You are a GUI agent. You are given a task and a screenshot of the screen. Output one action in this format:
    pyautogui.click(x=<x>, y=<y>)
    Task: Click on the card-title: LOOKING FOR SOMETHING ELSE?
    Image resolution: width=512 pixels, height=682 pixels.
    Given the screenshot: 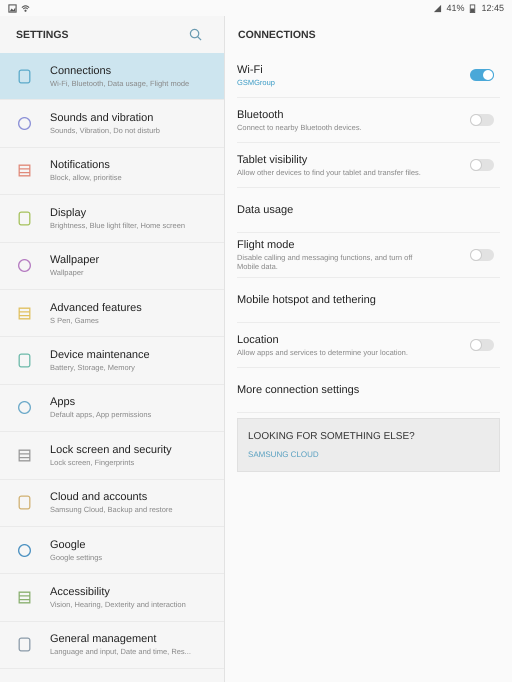 What is the action you would take?
    pyautogui.click(x=332, y=436)
    